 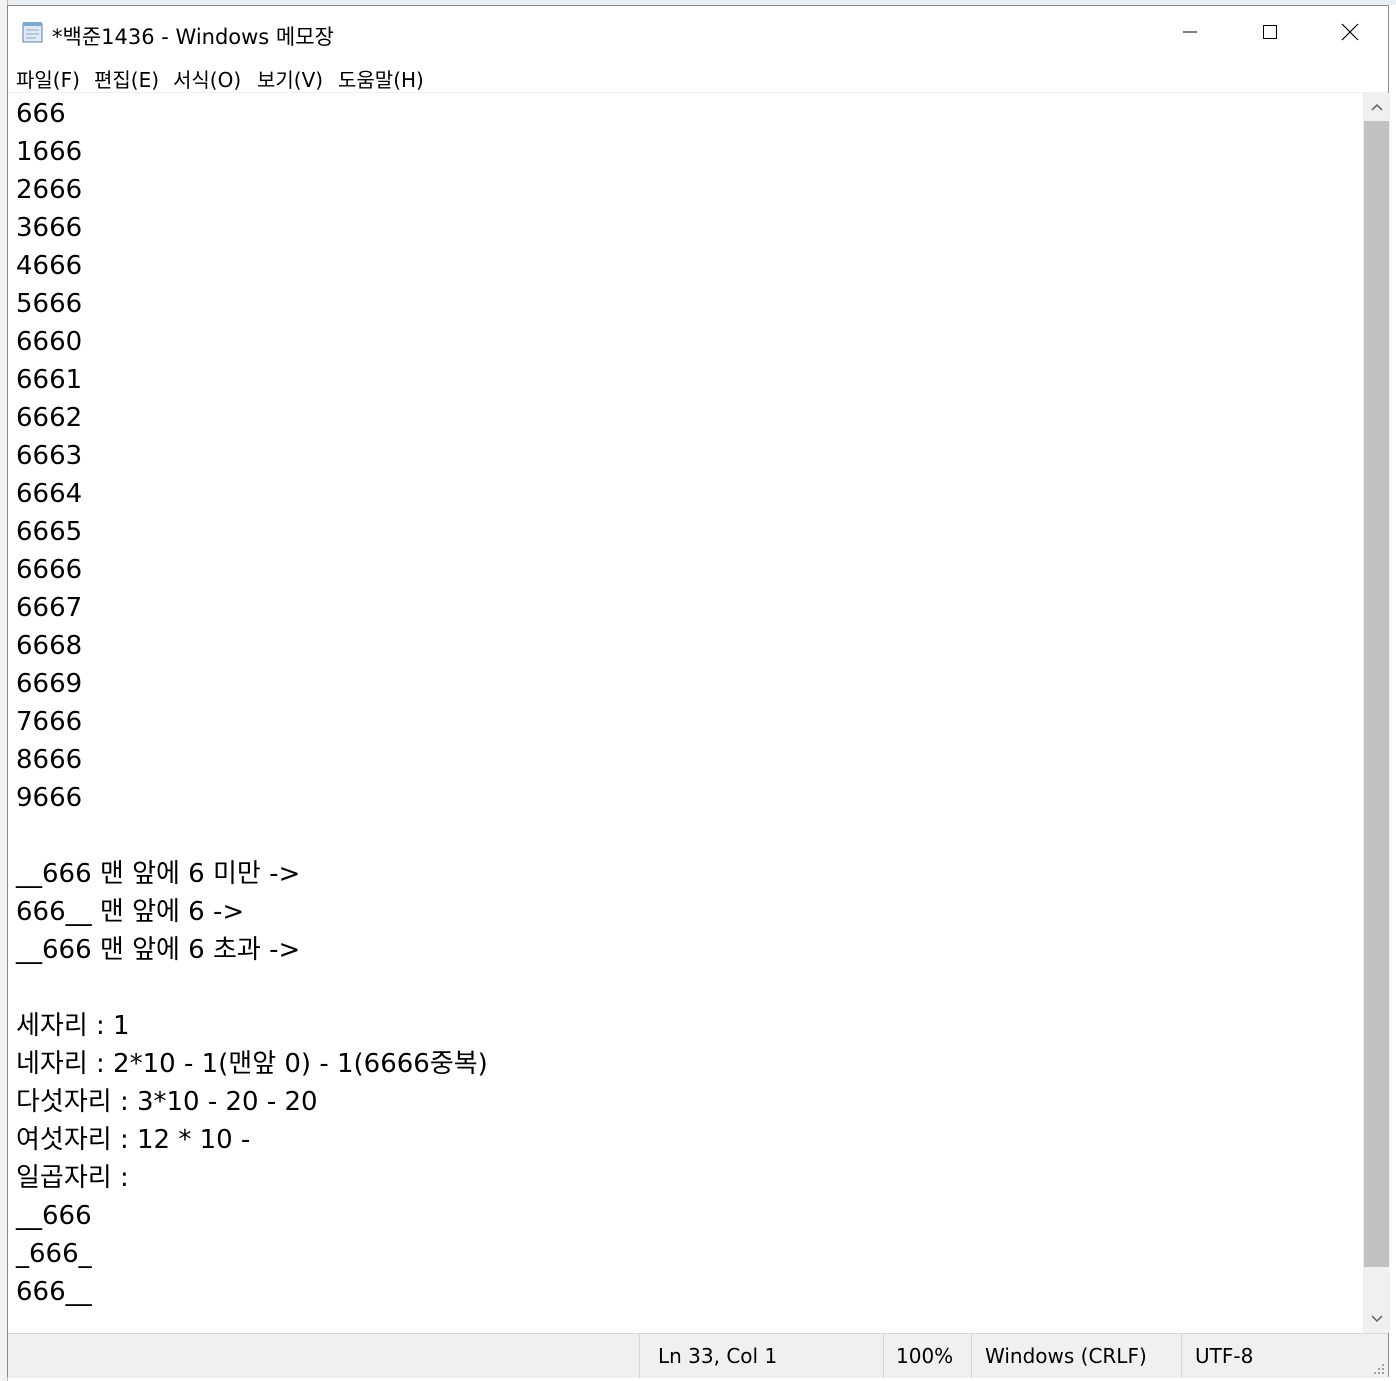 I want to click on status-encoding: UTF-8, so click(x=1271, y=1356).